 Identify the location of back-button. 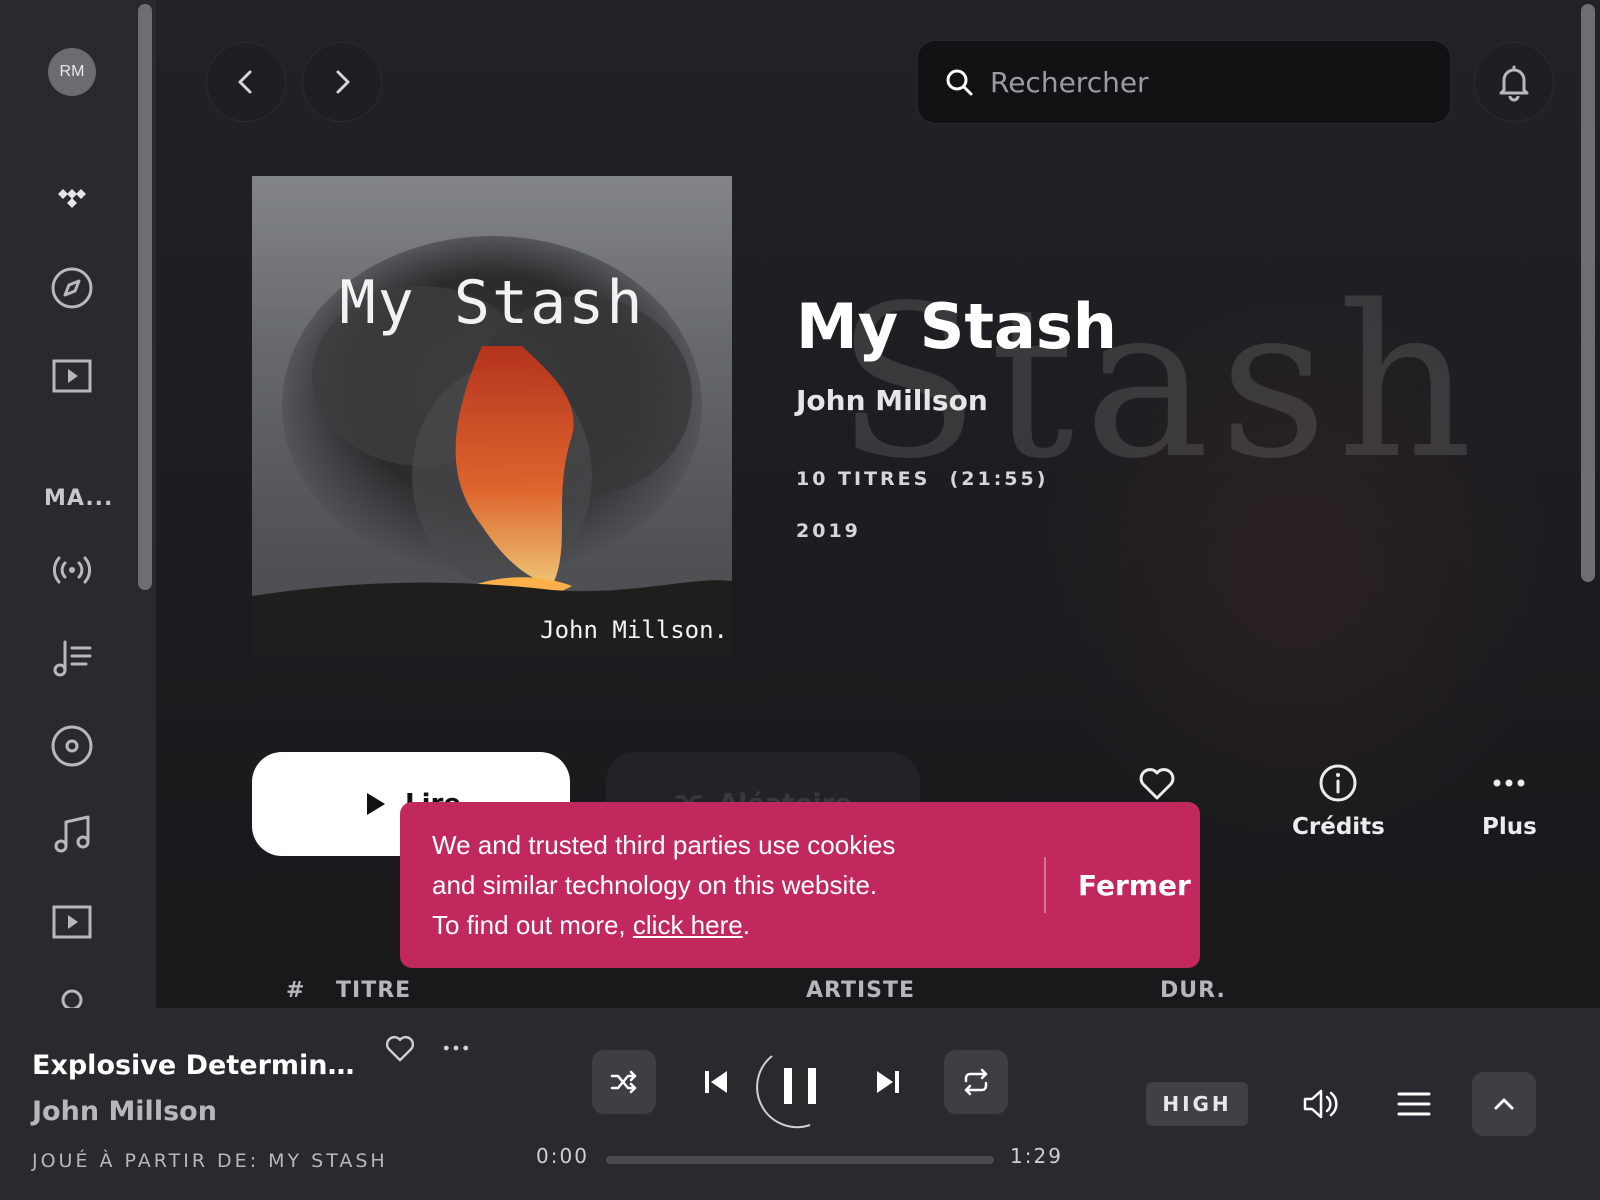
(246, 82).